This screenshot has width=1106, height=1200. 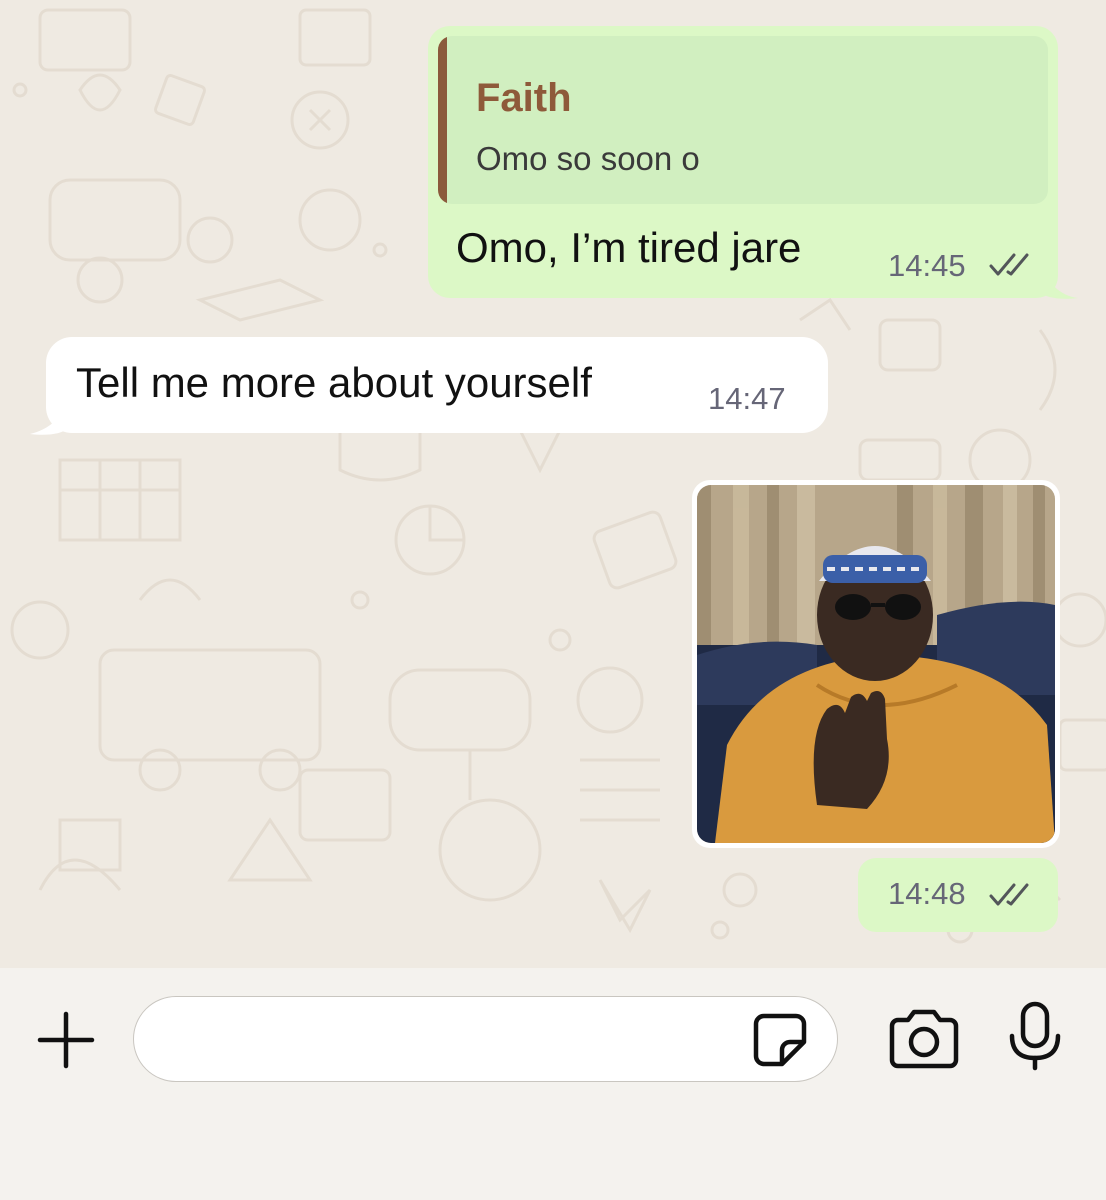 I want to click on microphone-icon, so click(x=1035, y=1036).